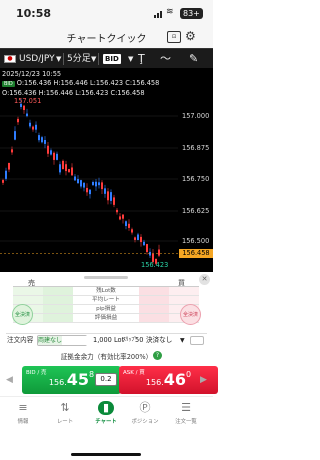  What do you see at coordinates (106, 277) in the screenshot?
I see `drag-handle` at bounding box center [106, 277].